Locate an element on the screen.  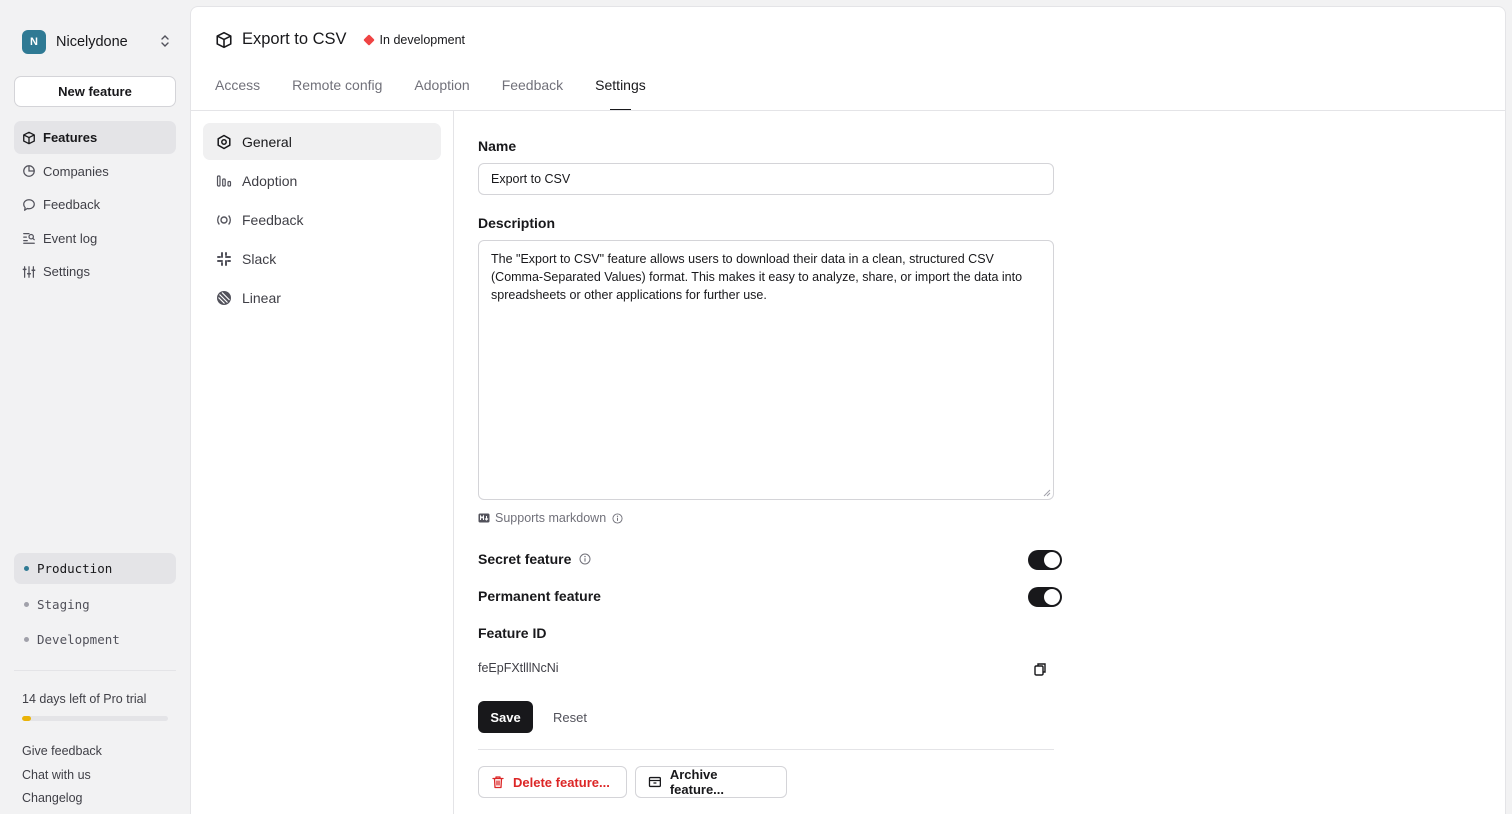
env-label: Production is located at coordinates (75, 568).